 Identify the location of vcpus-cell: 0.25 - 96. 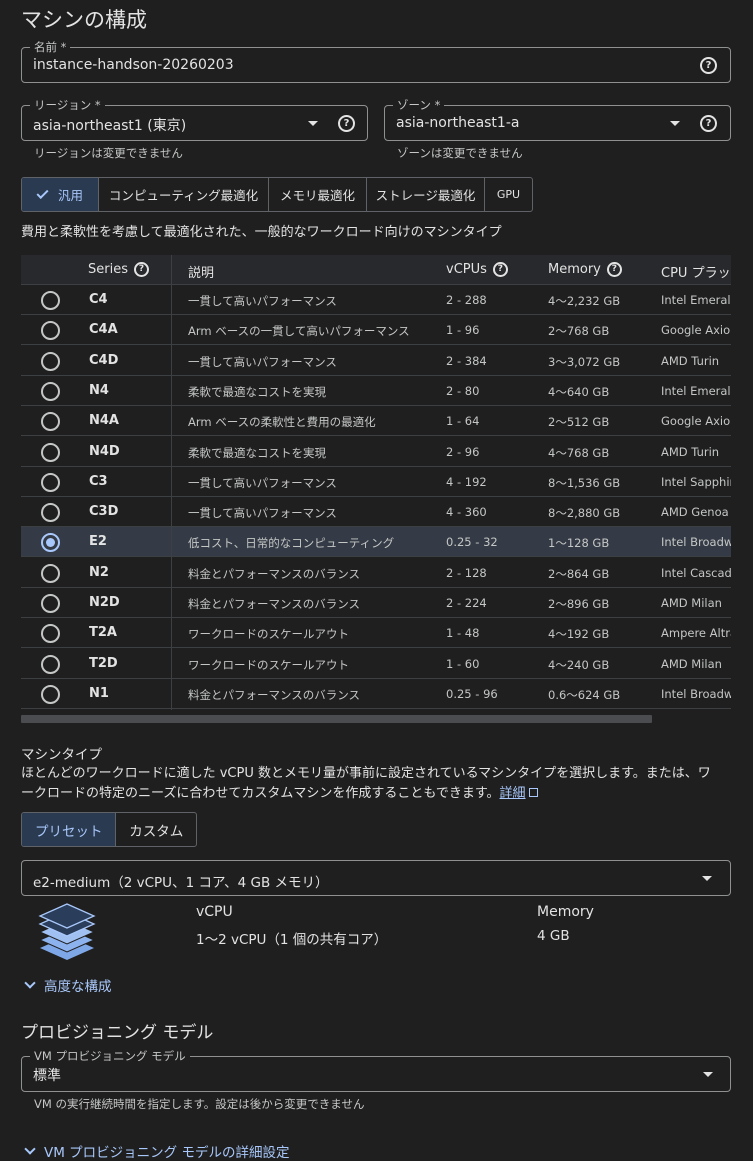
(472, 693).